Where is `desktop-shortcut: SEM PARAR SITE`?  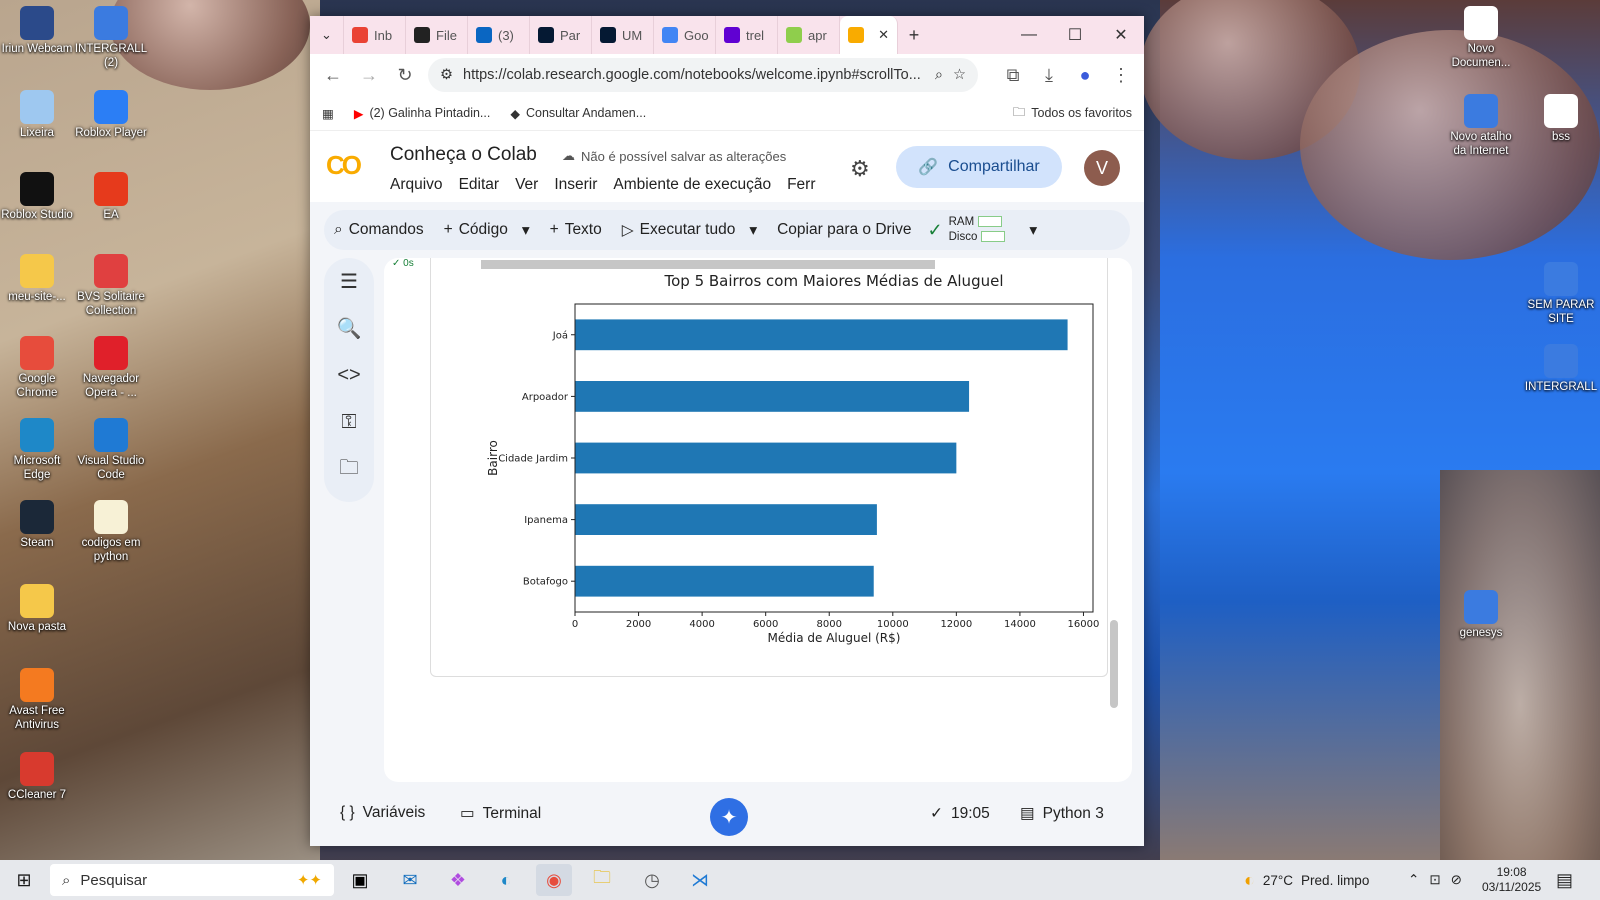
desktop-shortcut: SEM PARAR SITE is located at coordinates (1561, 294).